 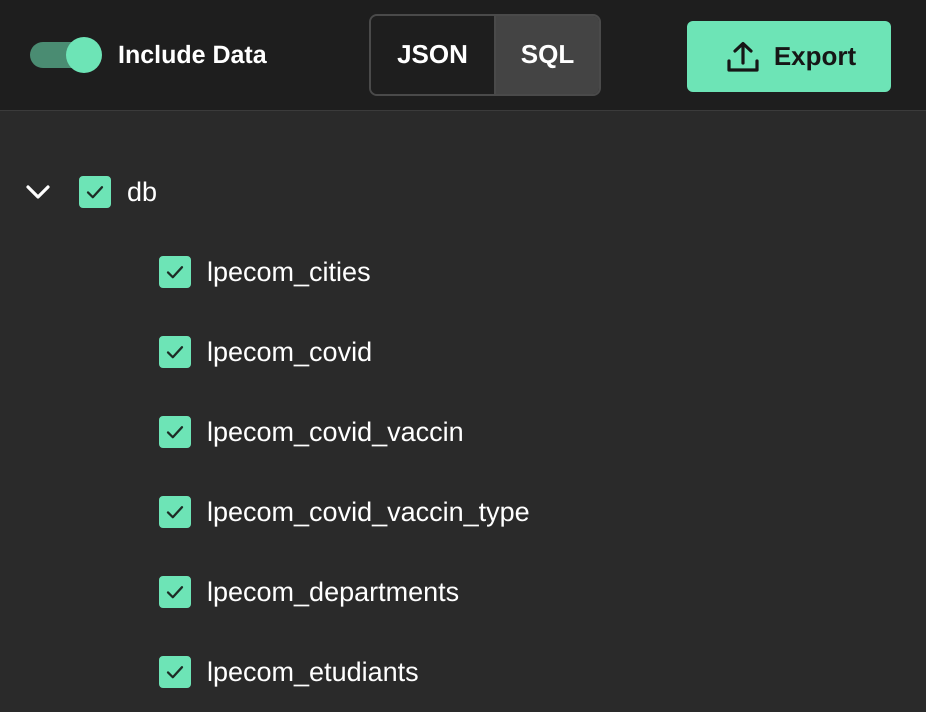 I want to click on export-button: Export, so click(x=789, y=56).